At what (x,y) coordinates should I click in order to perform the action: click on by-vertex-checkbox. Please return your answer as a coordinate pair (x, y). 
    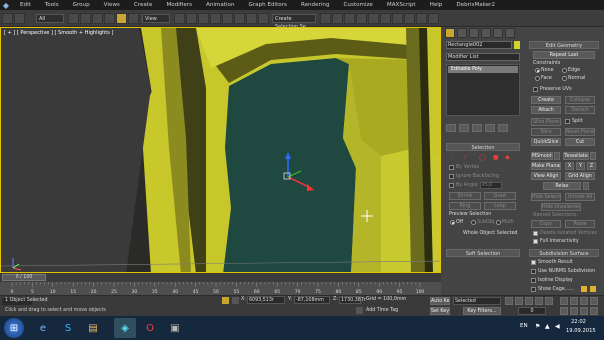
    Looking at the image, I should click on (451, 167).